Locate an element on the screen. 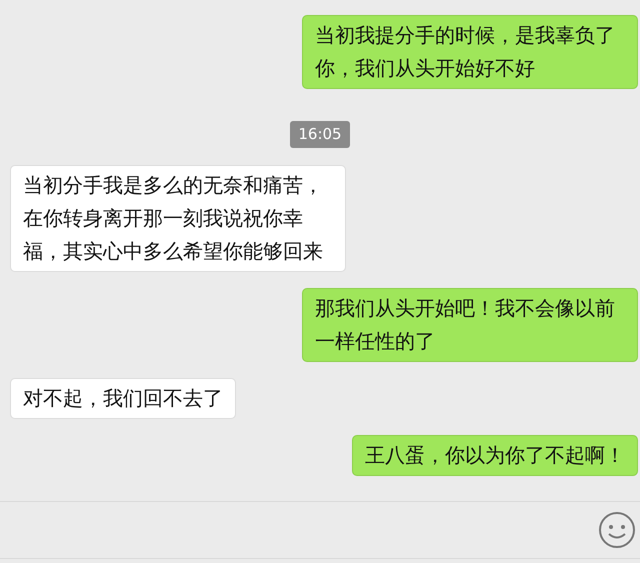 Image resolution: width=640 pixels, height=563 pixels. sent-message-bubble: 当初我提分手的时候，是我辜负了你，我们从头开始好不好 is located at coordinates (470, 52).